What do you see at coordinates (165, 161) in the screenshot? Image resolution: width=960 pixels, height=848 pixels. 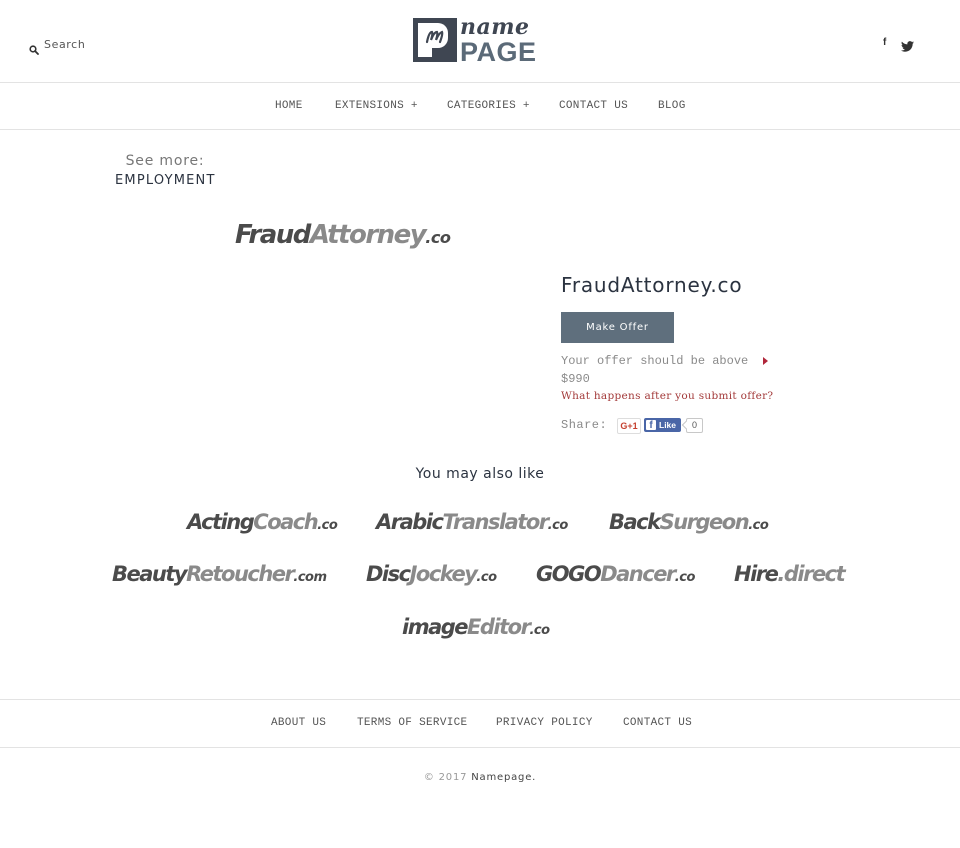 I see `see-more-label: See more:` at bounding box center [165, 161].